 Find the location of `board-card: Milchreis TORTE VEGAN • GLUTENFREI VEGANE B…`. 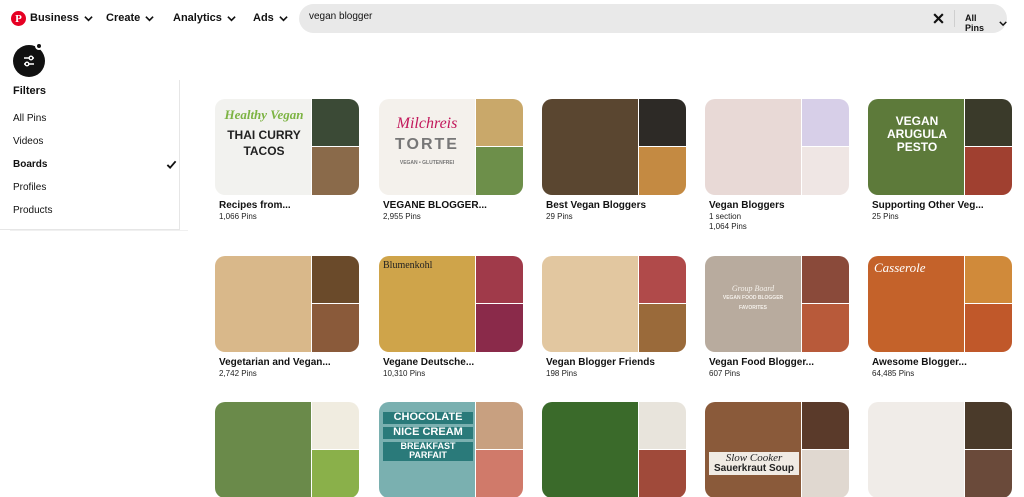

board-card: Milchreis TORTE VEGAN • GLUTENFREI VEGANE B… is located at coordinates (451, 169).